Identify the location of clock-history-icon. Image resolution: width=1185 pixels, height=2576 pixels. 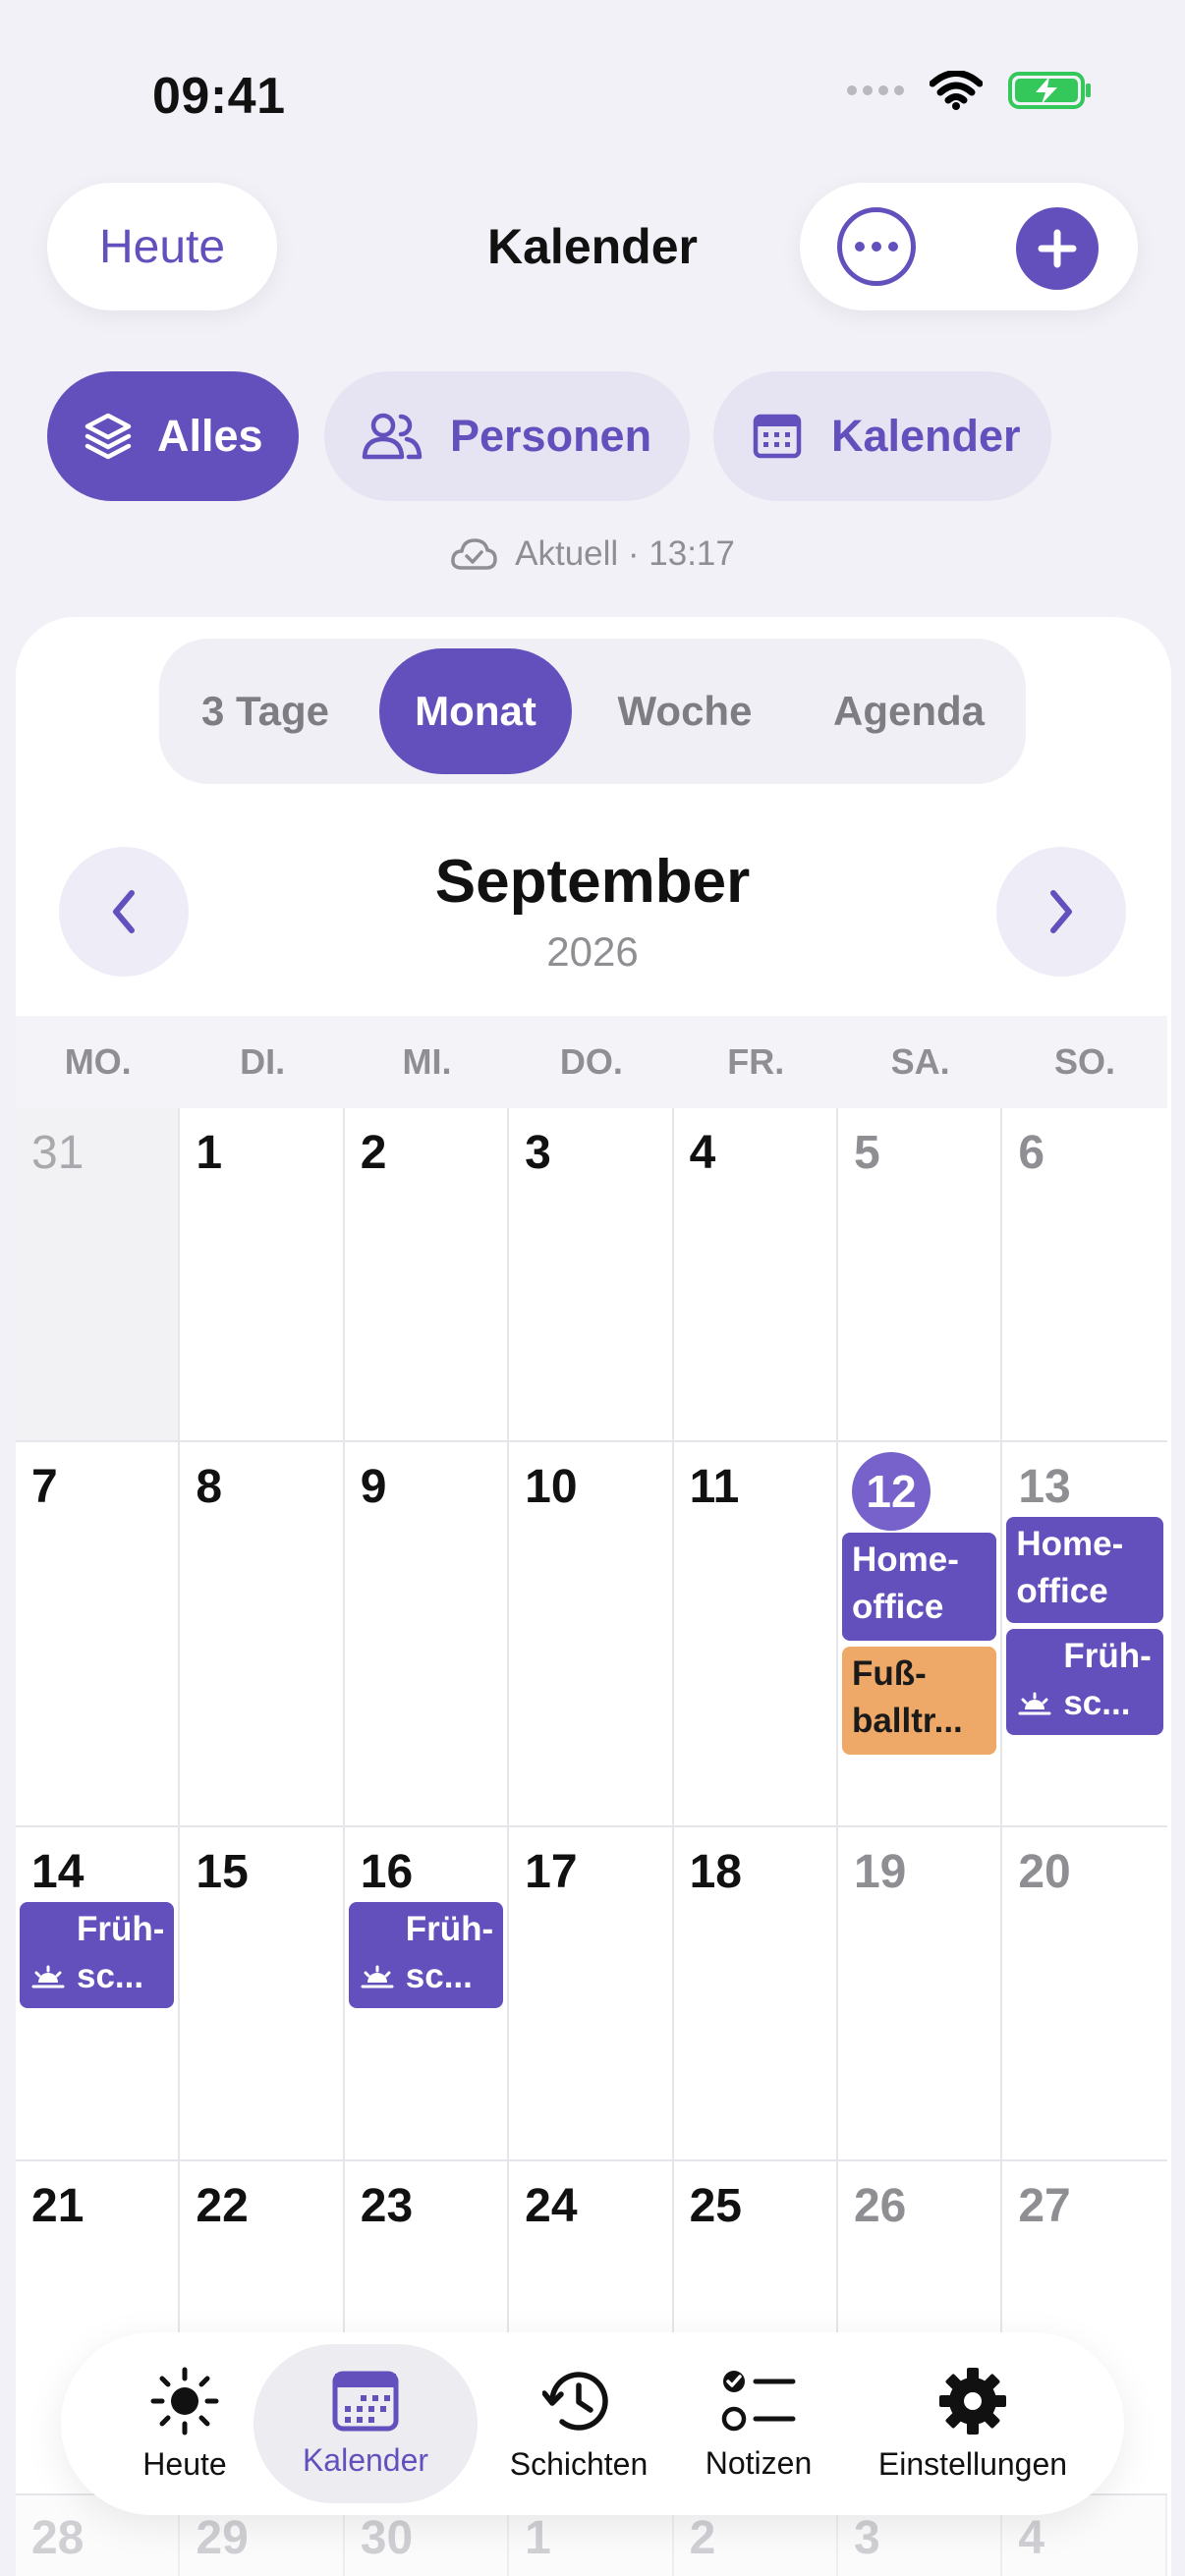
(575, 2401).